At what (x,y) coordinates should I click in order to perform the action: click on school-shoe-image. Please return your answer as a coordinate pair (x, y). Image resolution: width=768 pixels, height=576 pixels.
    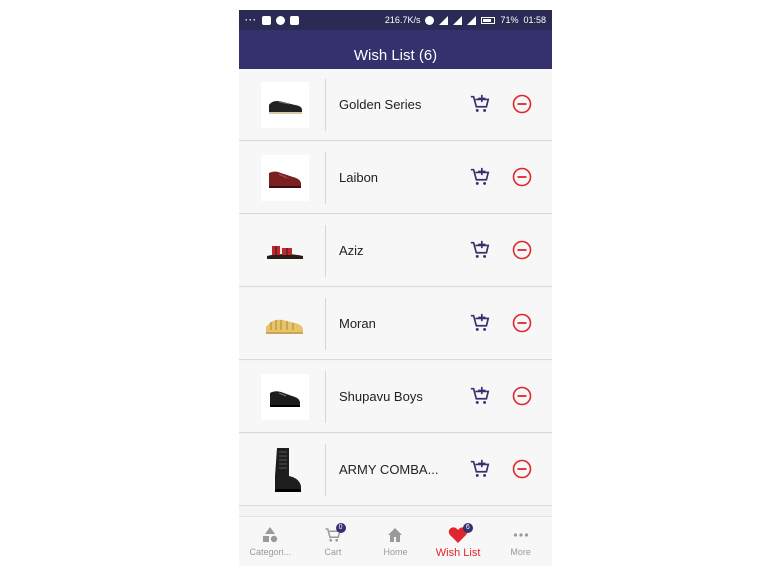
    Looking at the image, I should click on (285, 399).